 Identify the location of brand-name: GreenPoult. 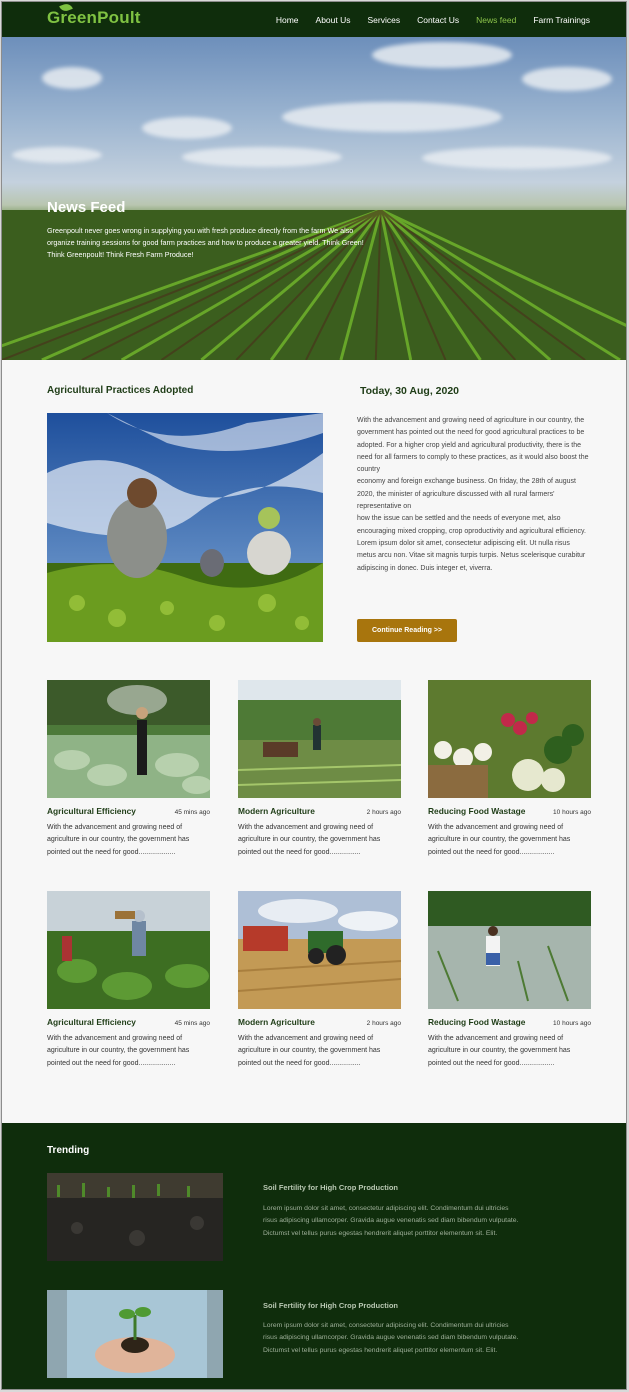
(94, 17).